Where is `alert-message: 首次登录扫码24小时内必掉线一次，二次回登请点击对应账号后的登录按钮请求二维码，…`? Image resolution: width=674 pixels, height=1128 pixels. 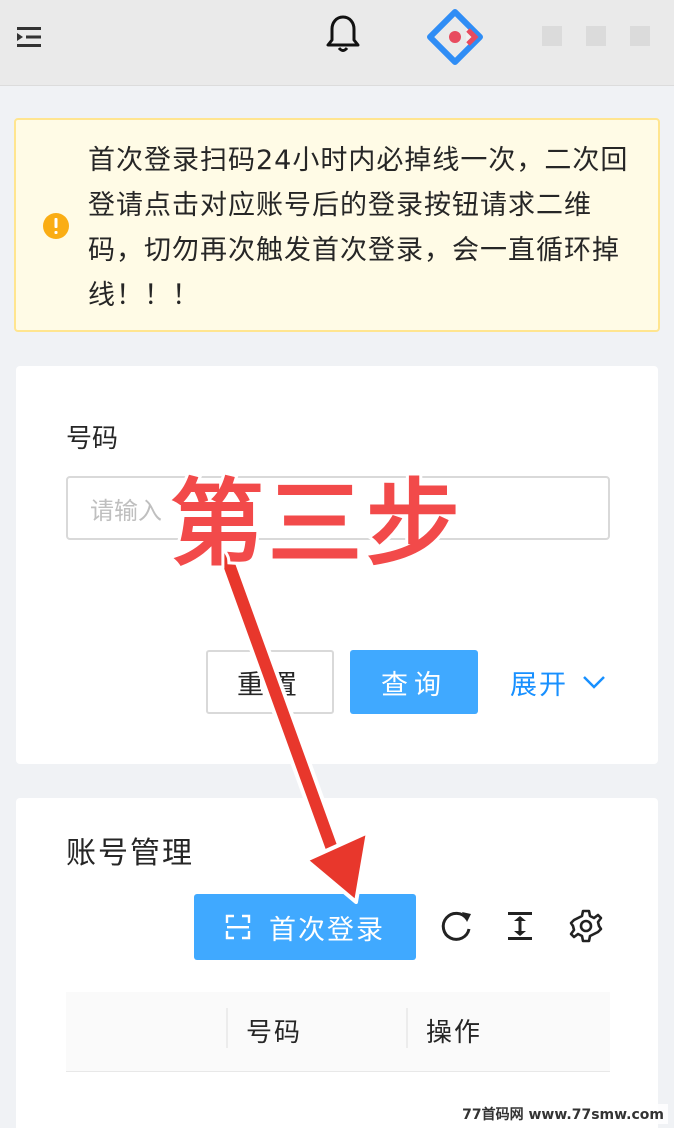 alert-message: 首次登录扫码24小时内必掉线一次，二次回登请点击对应账号后的登录按钮请求二维码，… is located at coordinates (358, 228).